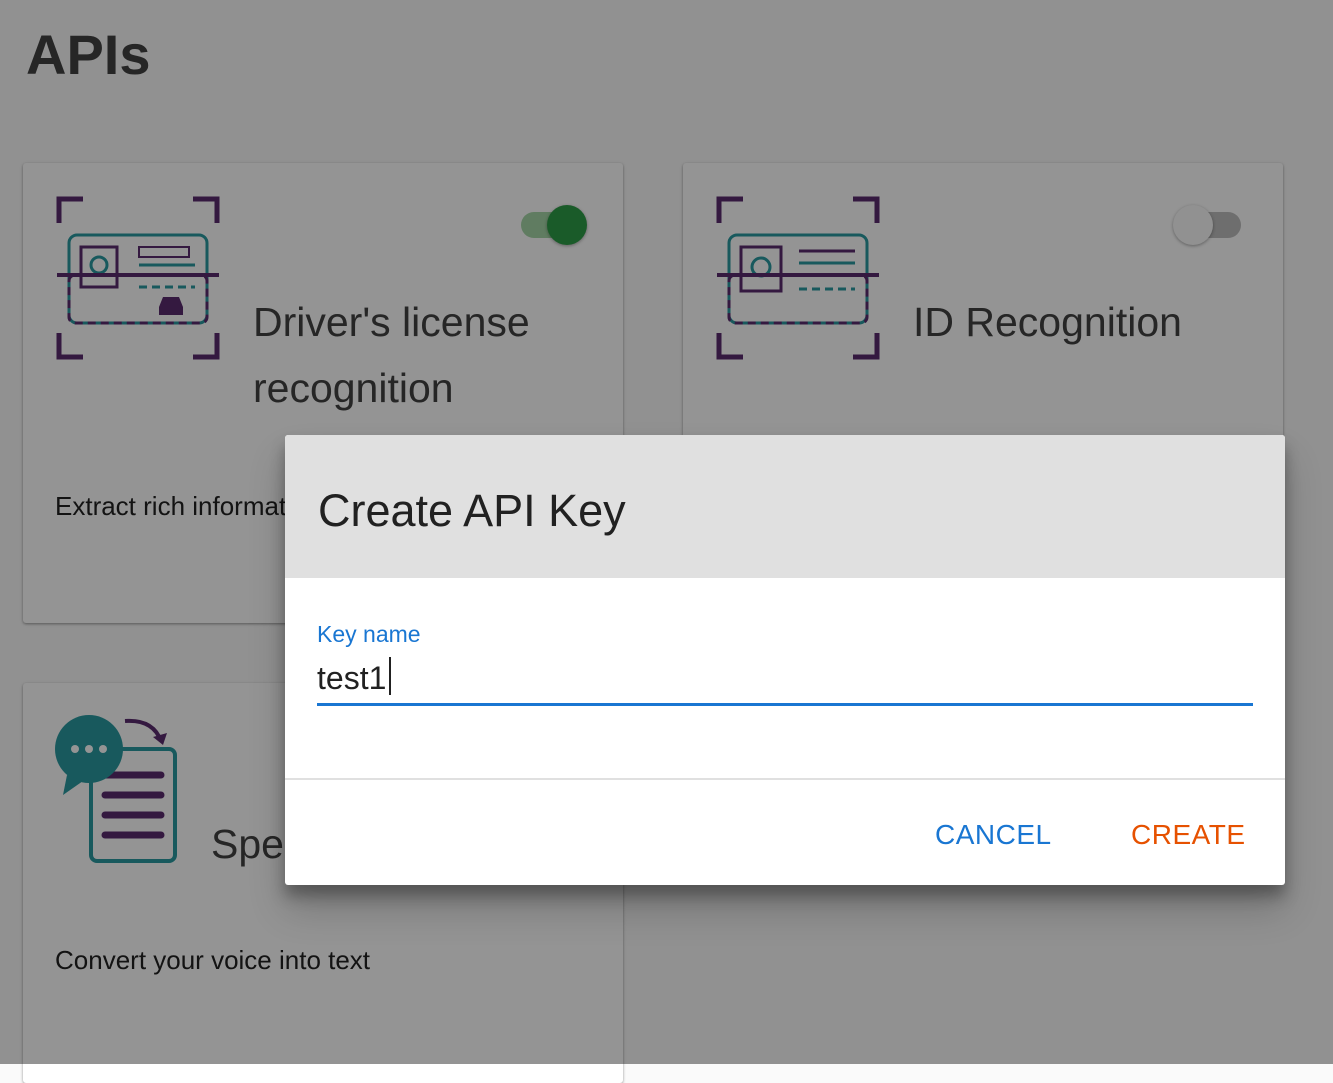 The height and width of the screenshot is (1083, 1333). I want to click on key-name-label: Key name, so click(369, 634).